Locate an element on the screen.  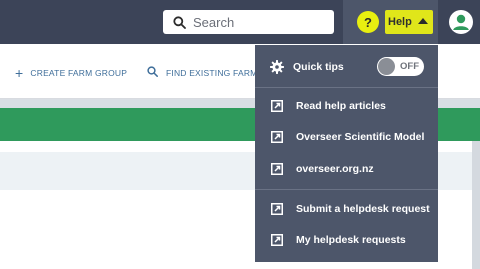
quick-tips-item: Quick tips OFF is located at coordinates (346, 67).